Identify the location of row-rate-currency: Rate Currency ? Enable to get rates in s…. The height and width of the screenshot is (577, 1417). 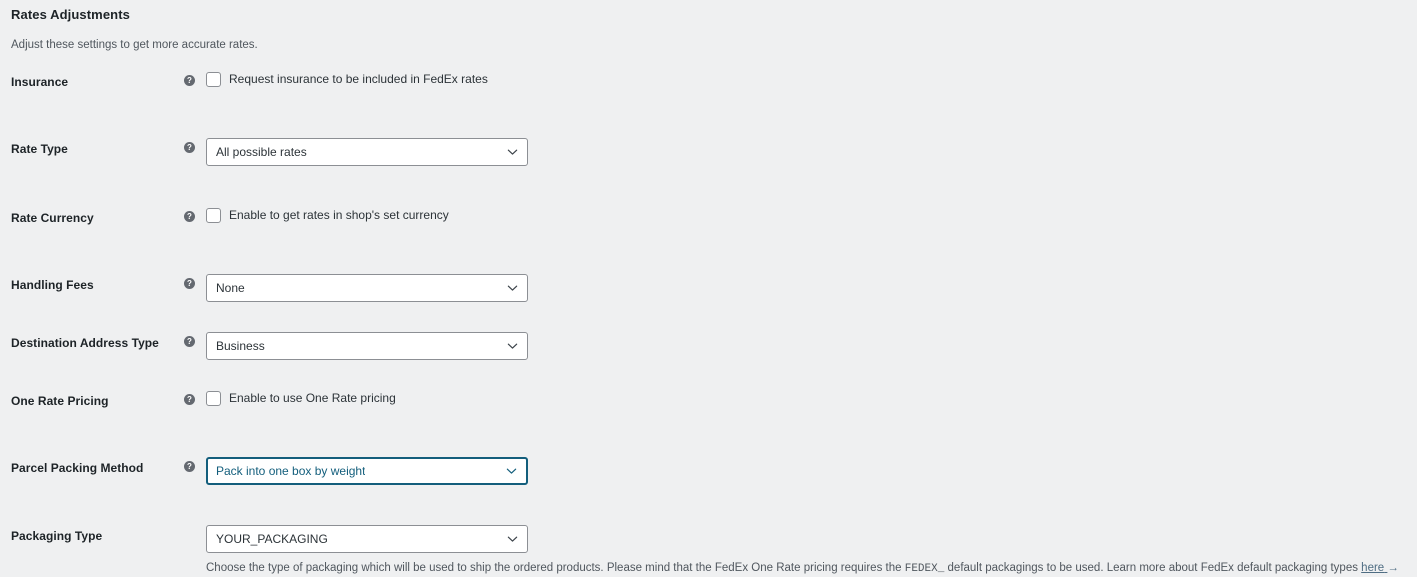
(708, 220).